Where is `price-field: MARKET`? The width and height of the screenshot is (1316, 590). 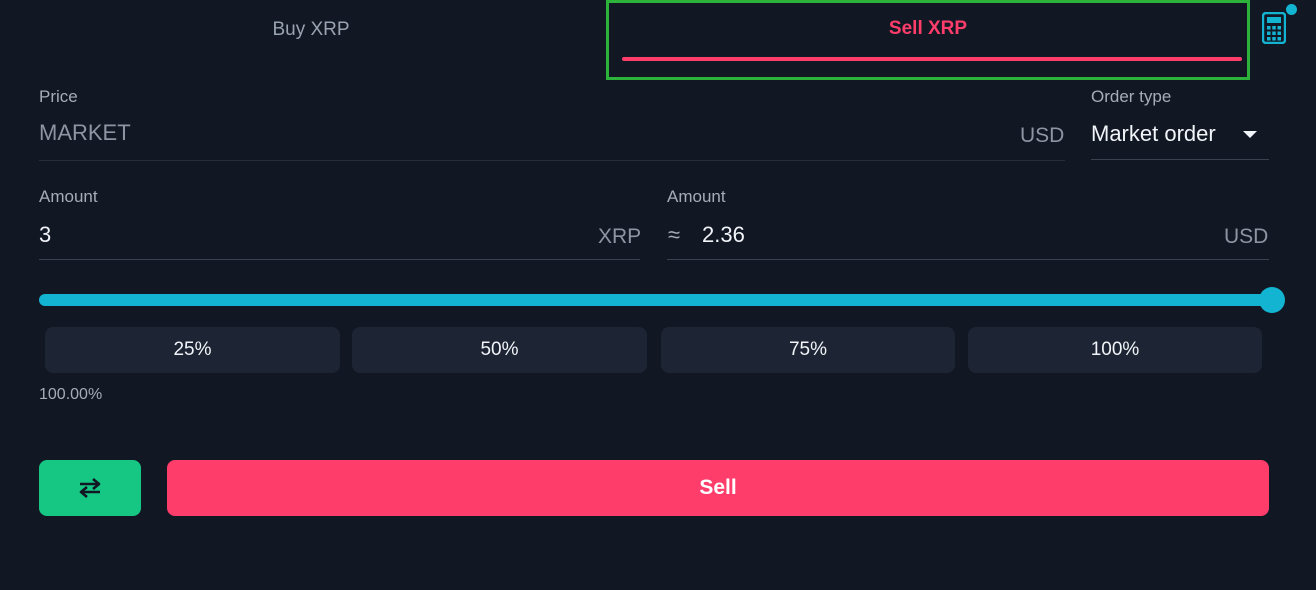 price-field: MARKET is located at coordinates (85, 133).